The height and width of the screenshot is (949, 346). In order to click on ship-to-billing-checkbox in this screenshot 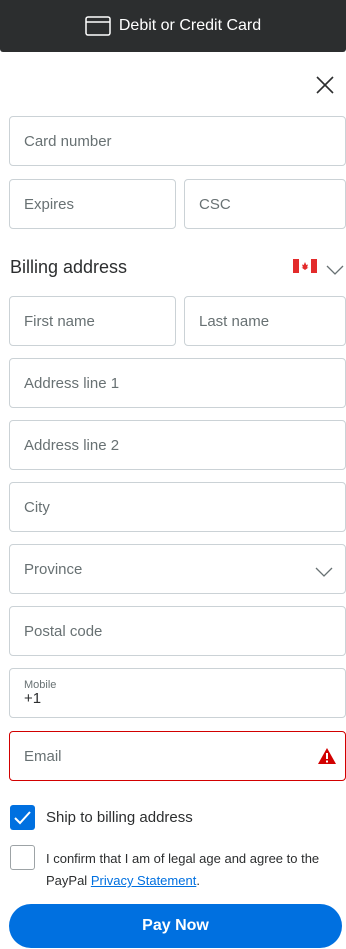, I will do `click(22, 817)`.